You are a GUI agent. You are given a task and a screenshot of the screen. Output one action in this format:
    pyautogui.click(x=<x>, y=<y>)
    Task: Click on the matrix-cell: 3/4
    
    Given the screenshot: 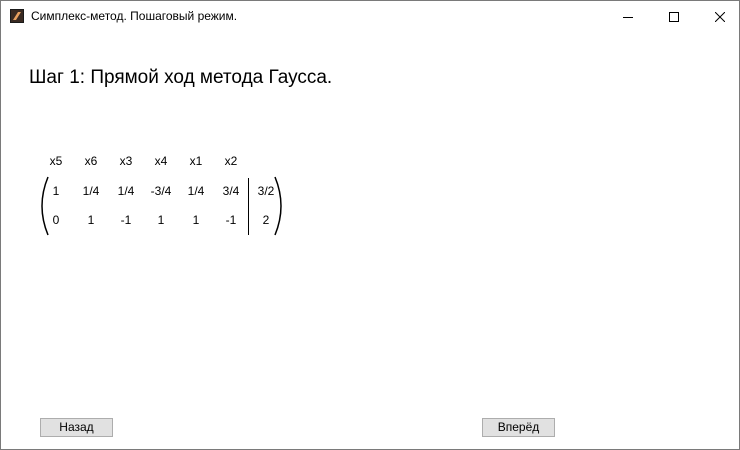 What is the action you would take?
    pyautogui.click(x=231, y=191)
    